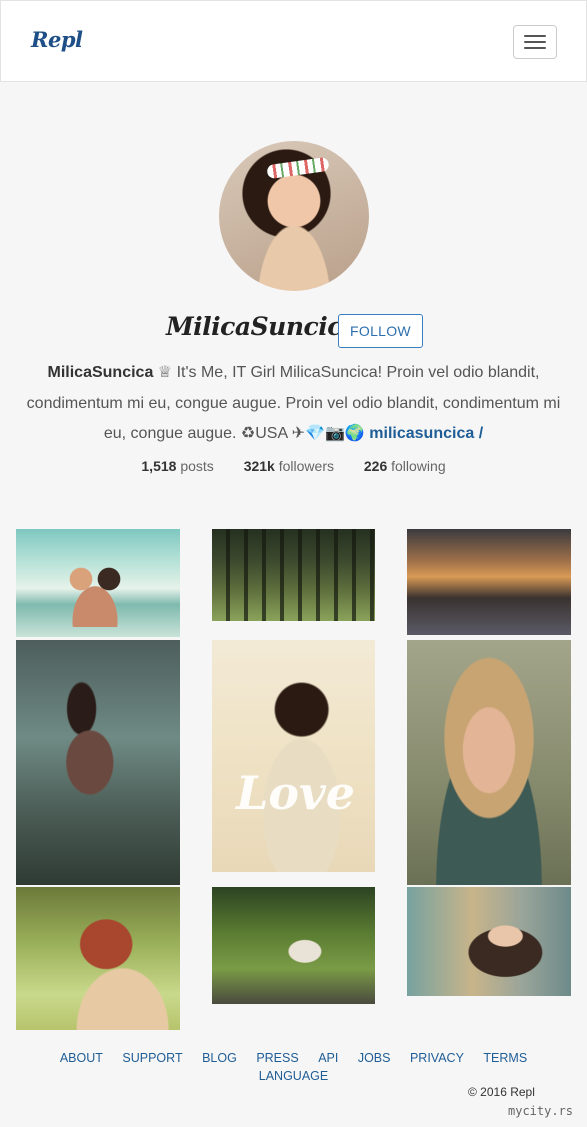 This screenshot has height=1127, width=587. What do you see at coordinates (81, 1058) in the screenshot?
I see `footer-link-about: ABOUT` at bounding box center [81, 1058].